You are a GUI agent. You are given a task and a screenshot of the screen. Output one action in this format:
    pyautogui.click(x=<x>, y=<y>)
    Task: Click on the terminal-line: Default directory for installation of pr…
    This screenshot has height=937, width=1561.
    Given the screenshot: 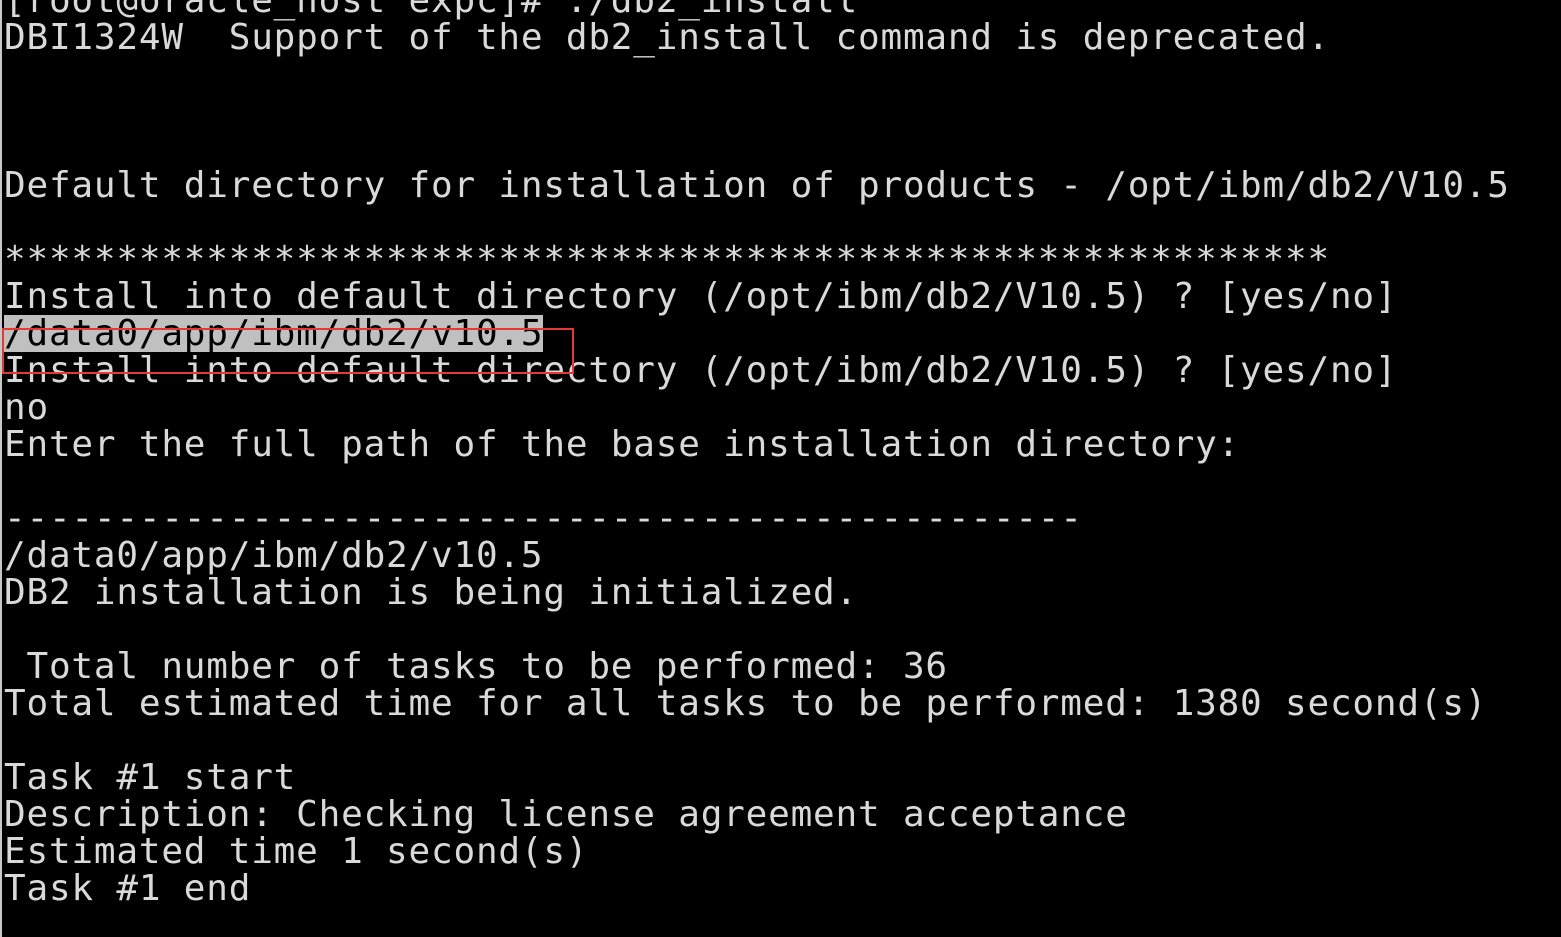 What is the action you would take?
    pyautogui.click(x=757, y=185)
    